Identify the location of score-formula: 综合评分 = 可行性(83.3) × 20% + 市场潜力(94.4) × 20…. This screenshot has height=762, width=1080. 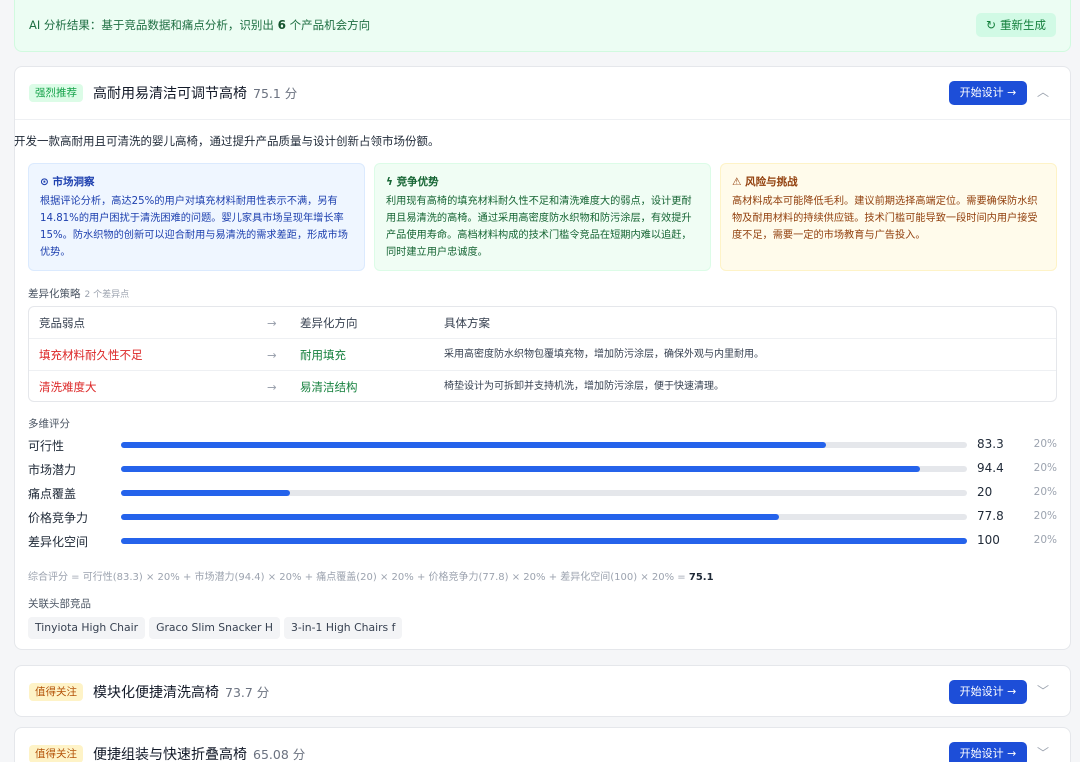
(371, 575).